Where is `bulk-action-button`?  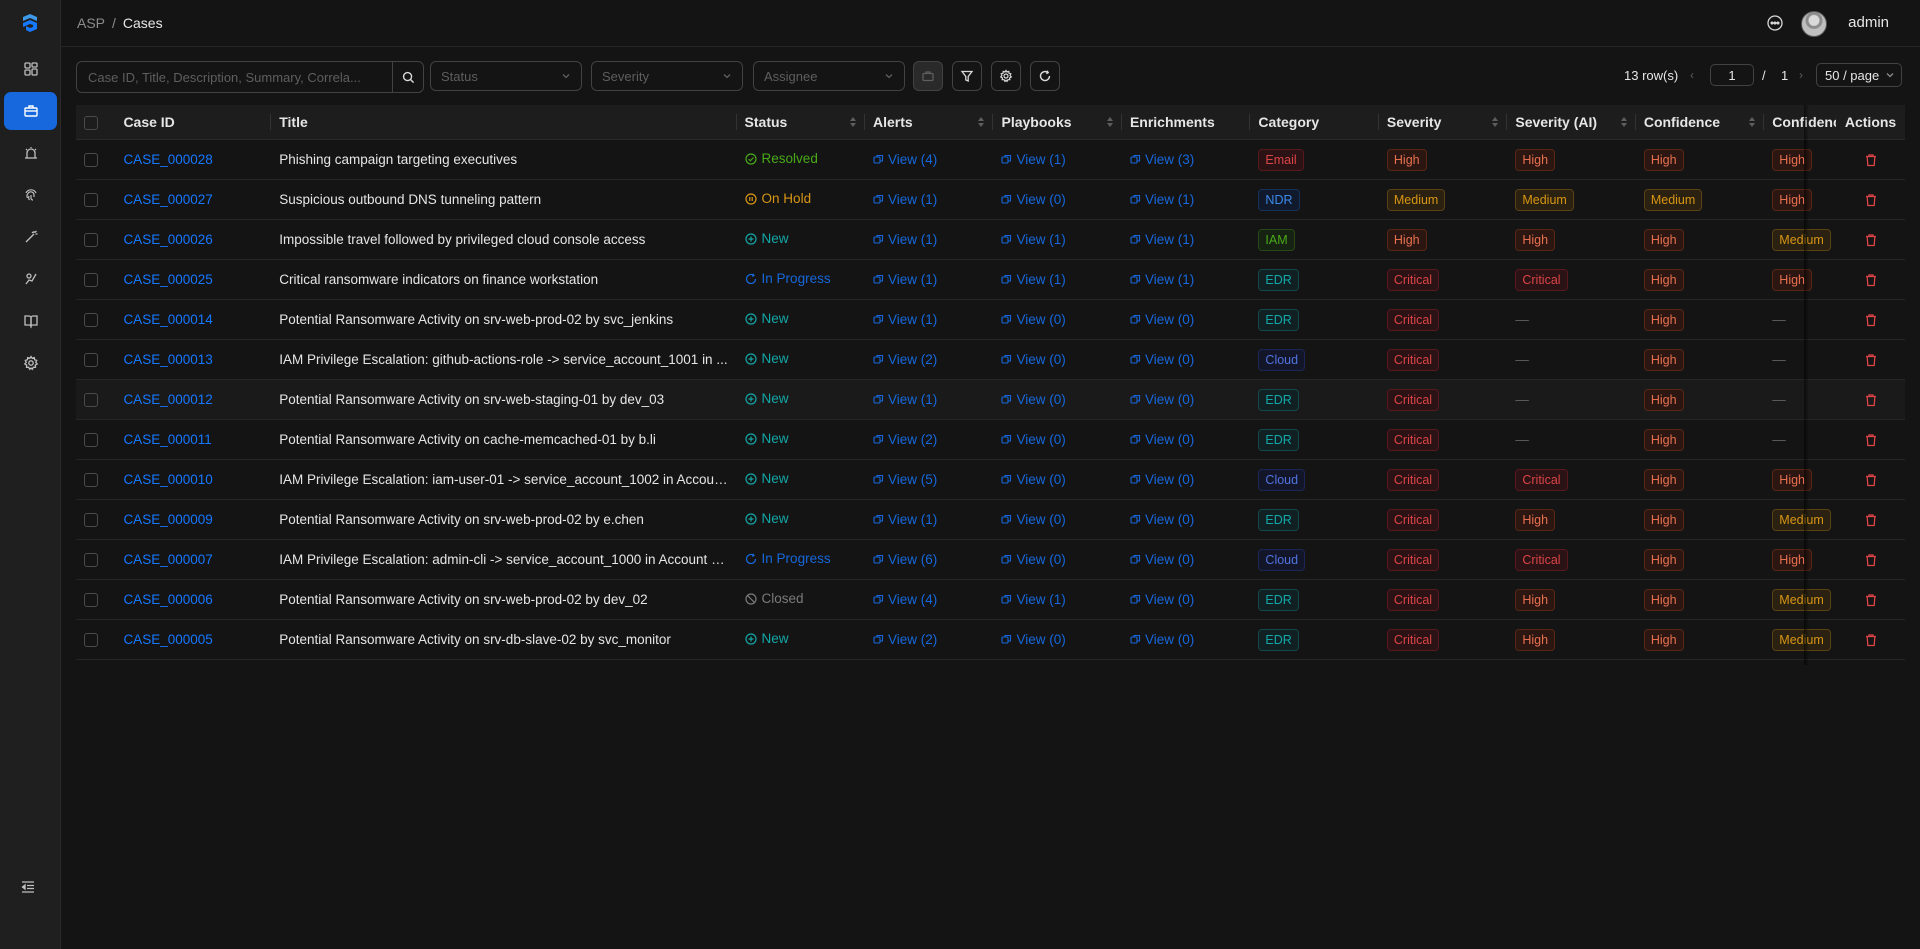 bulk-action-button is located at coordinates (928, 76).